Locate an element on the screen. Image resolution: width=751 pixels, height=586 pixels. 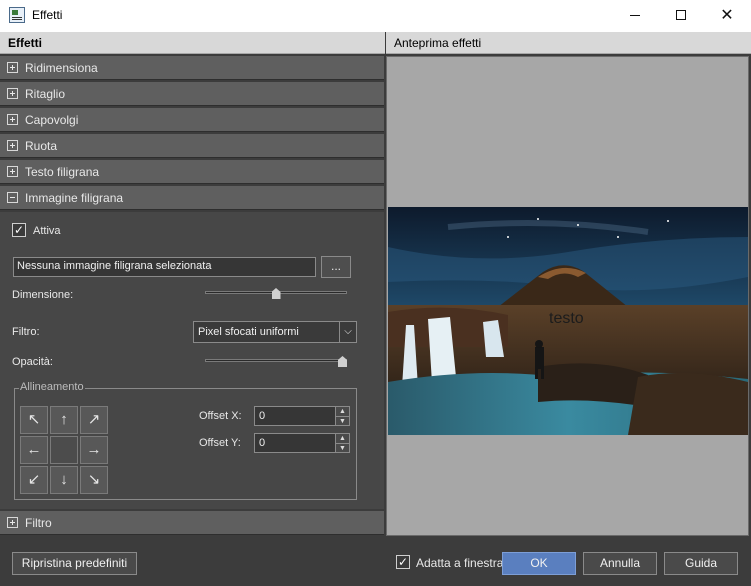
section-label: Immagine filigrana is located at coordinates (74, 198).